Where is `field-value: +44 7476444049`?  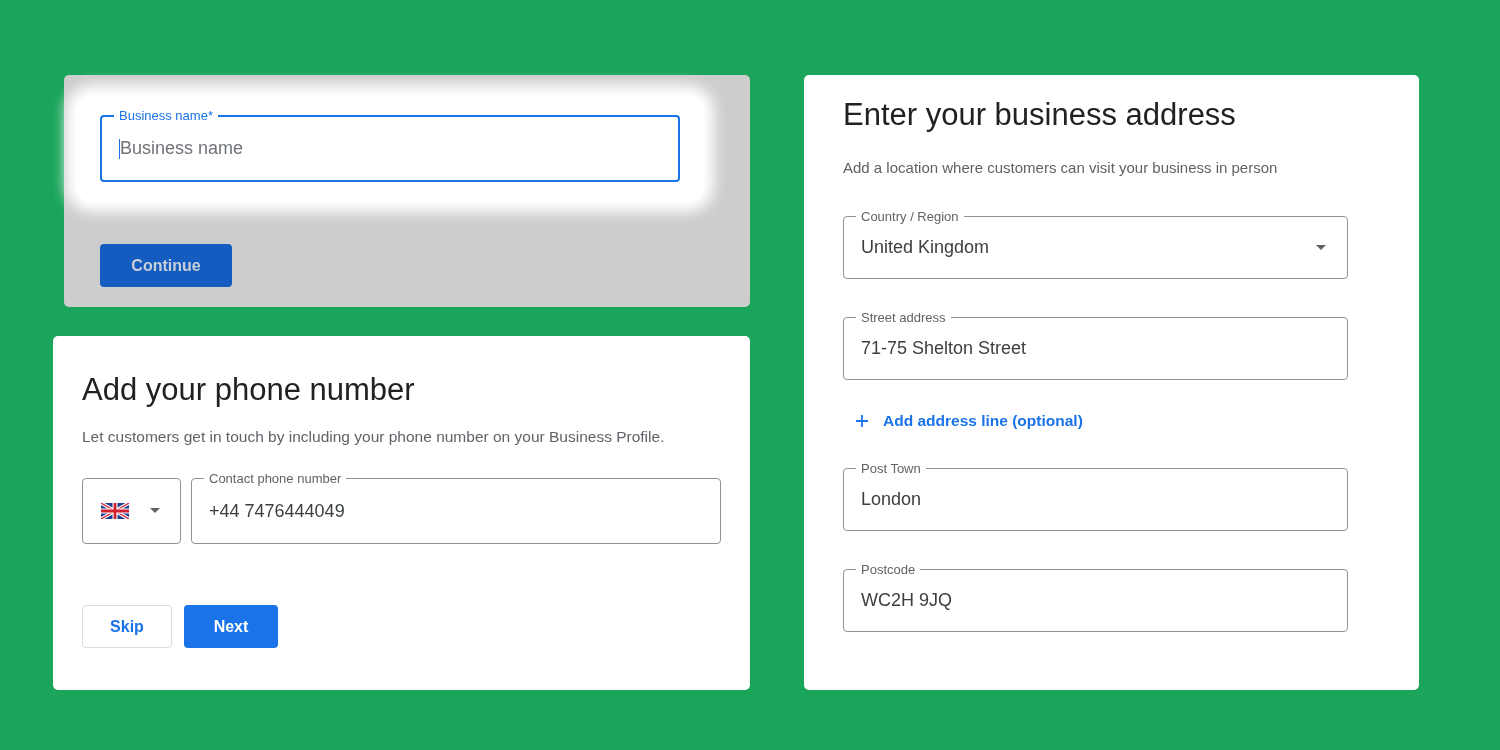
field-value: +44 7476444049 is located at coordinates (277, 511).